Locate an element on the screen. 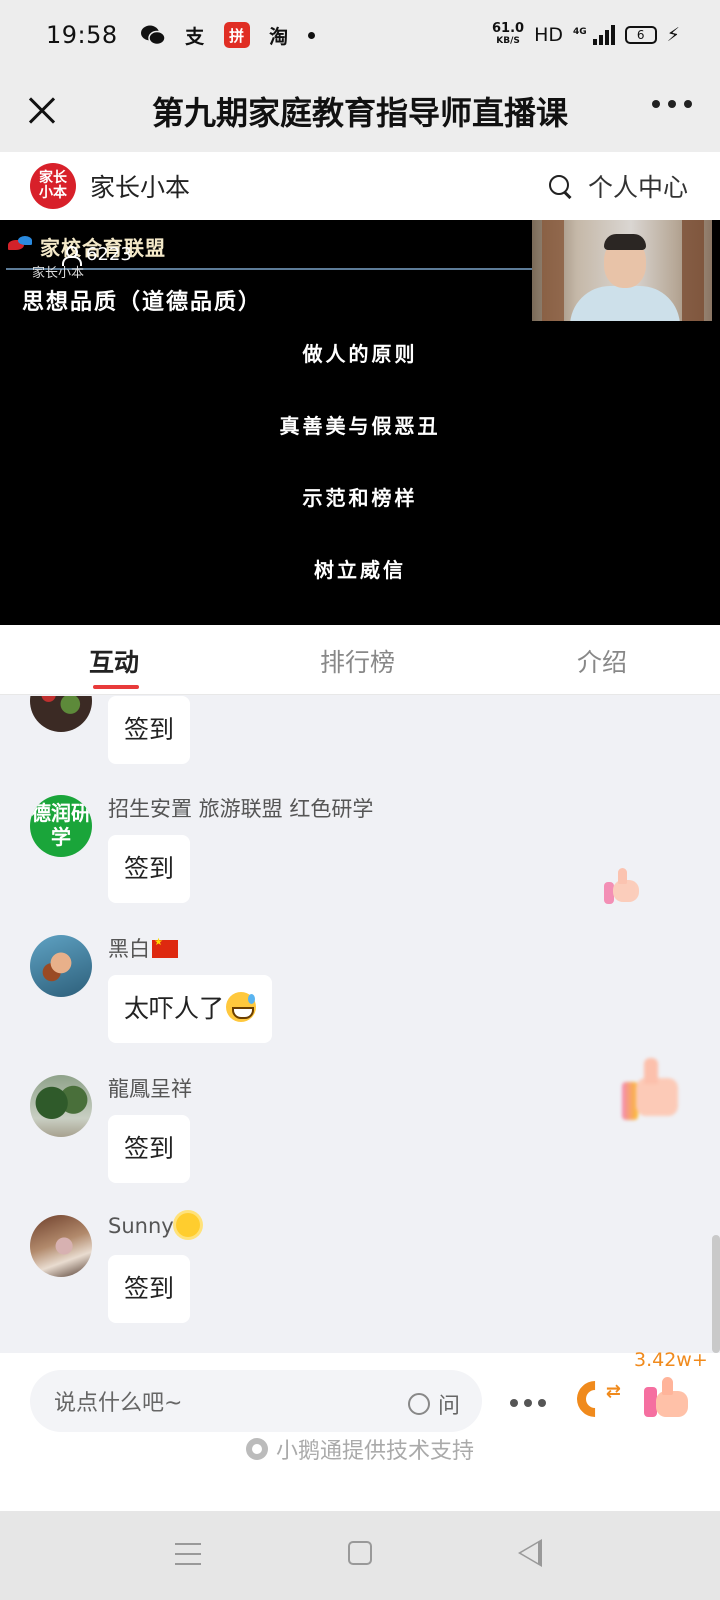 The width and height of the screenshot is (720, 1600). tech-support-credit: 小鹅通提供技术支持 is located at coordinates (360, 1449).